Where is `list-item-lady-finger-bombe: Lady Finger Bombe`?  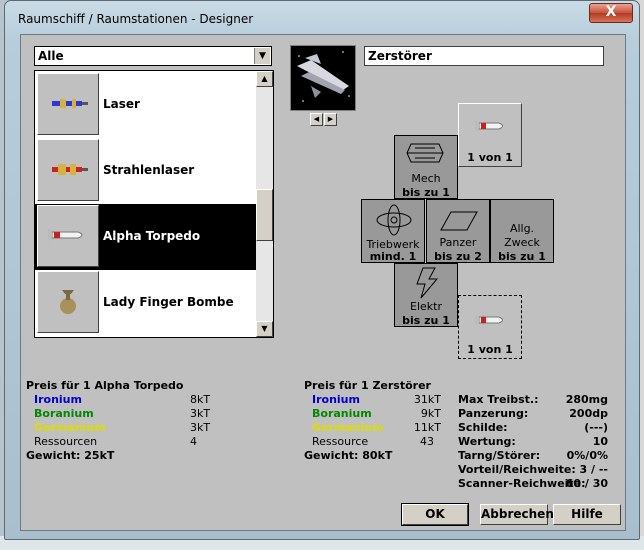 list-item-lady-finger-bombe: Lady Finger Bombe is located at coordinates (145, 303).